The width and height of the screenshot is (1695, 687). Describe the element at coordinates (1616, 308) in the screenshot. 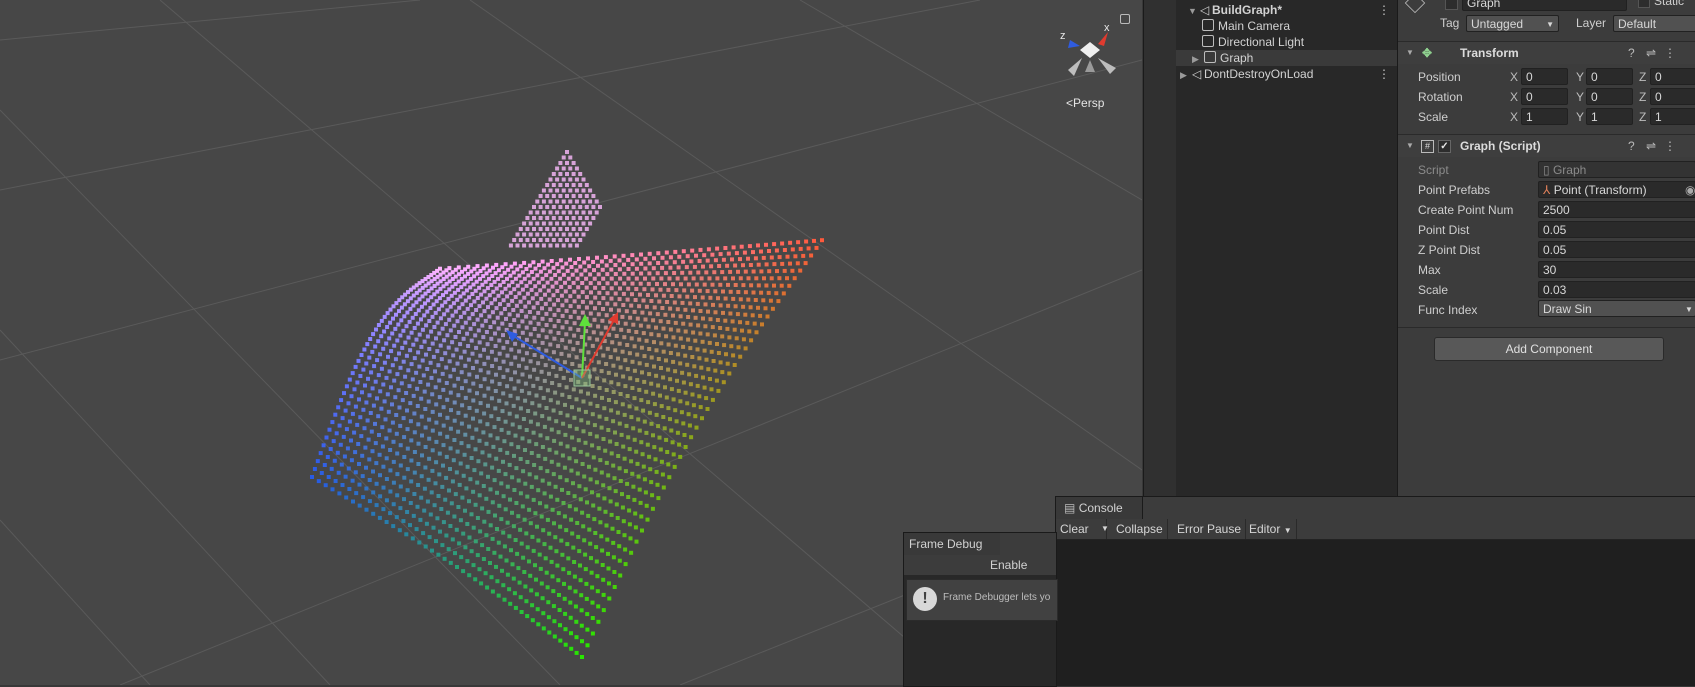

I see `func-index-dropdown: Draw Sin ▼` at that location.